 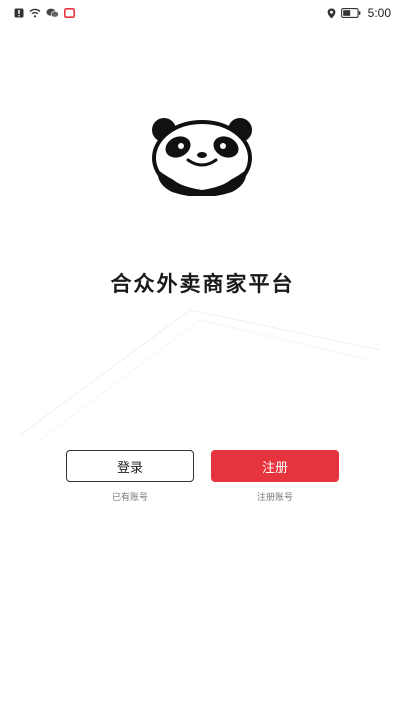 I want to click on status-bar-left, so click(x=44, y=13).